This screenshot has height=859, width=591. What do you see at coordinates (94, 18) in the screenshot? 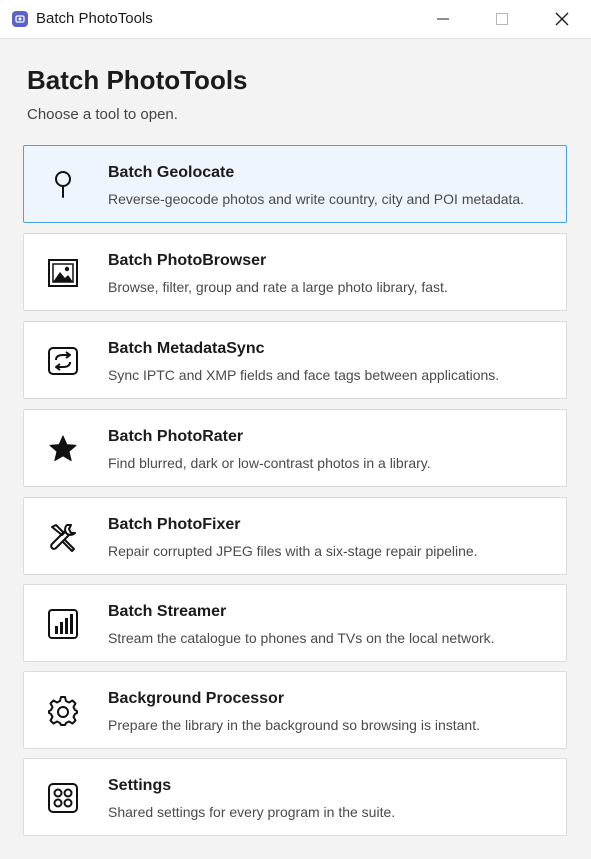
I see `window-title: Batch PhotoTools` at bounding box center [94, 18].